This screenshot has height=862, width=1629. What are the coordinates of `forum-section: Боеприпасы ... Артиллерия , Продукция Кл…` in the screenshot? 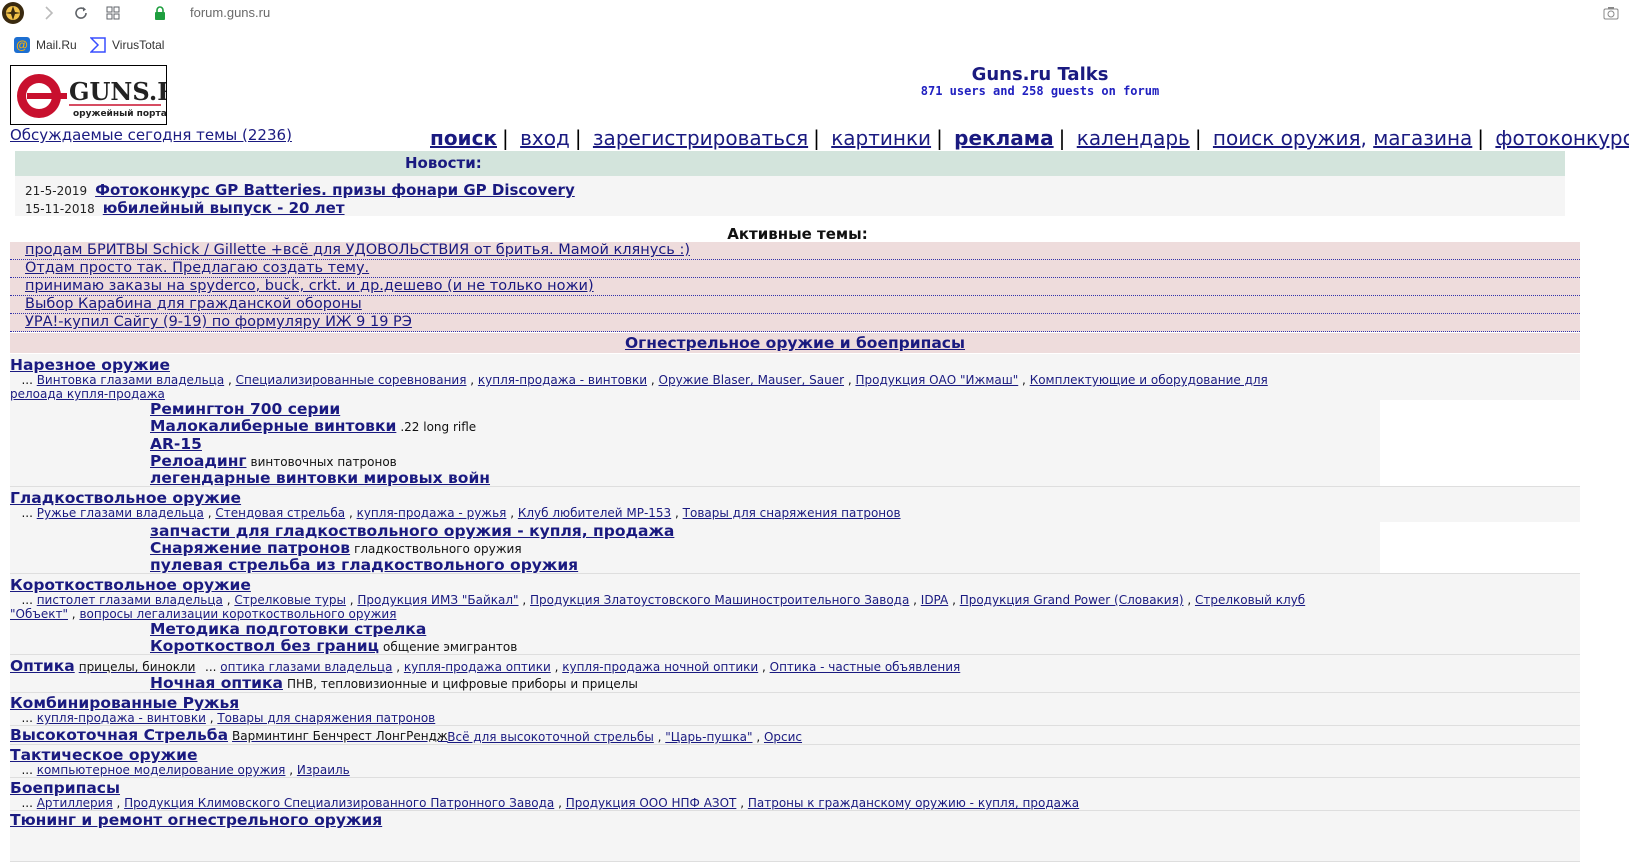 It's located at (795, 794).